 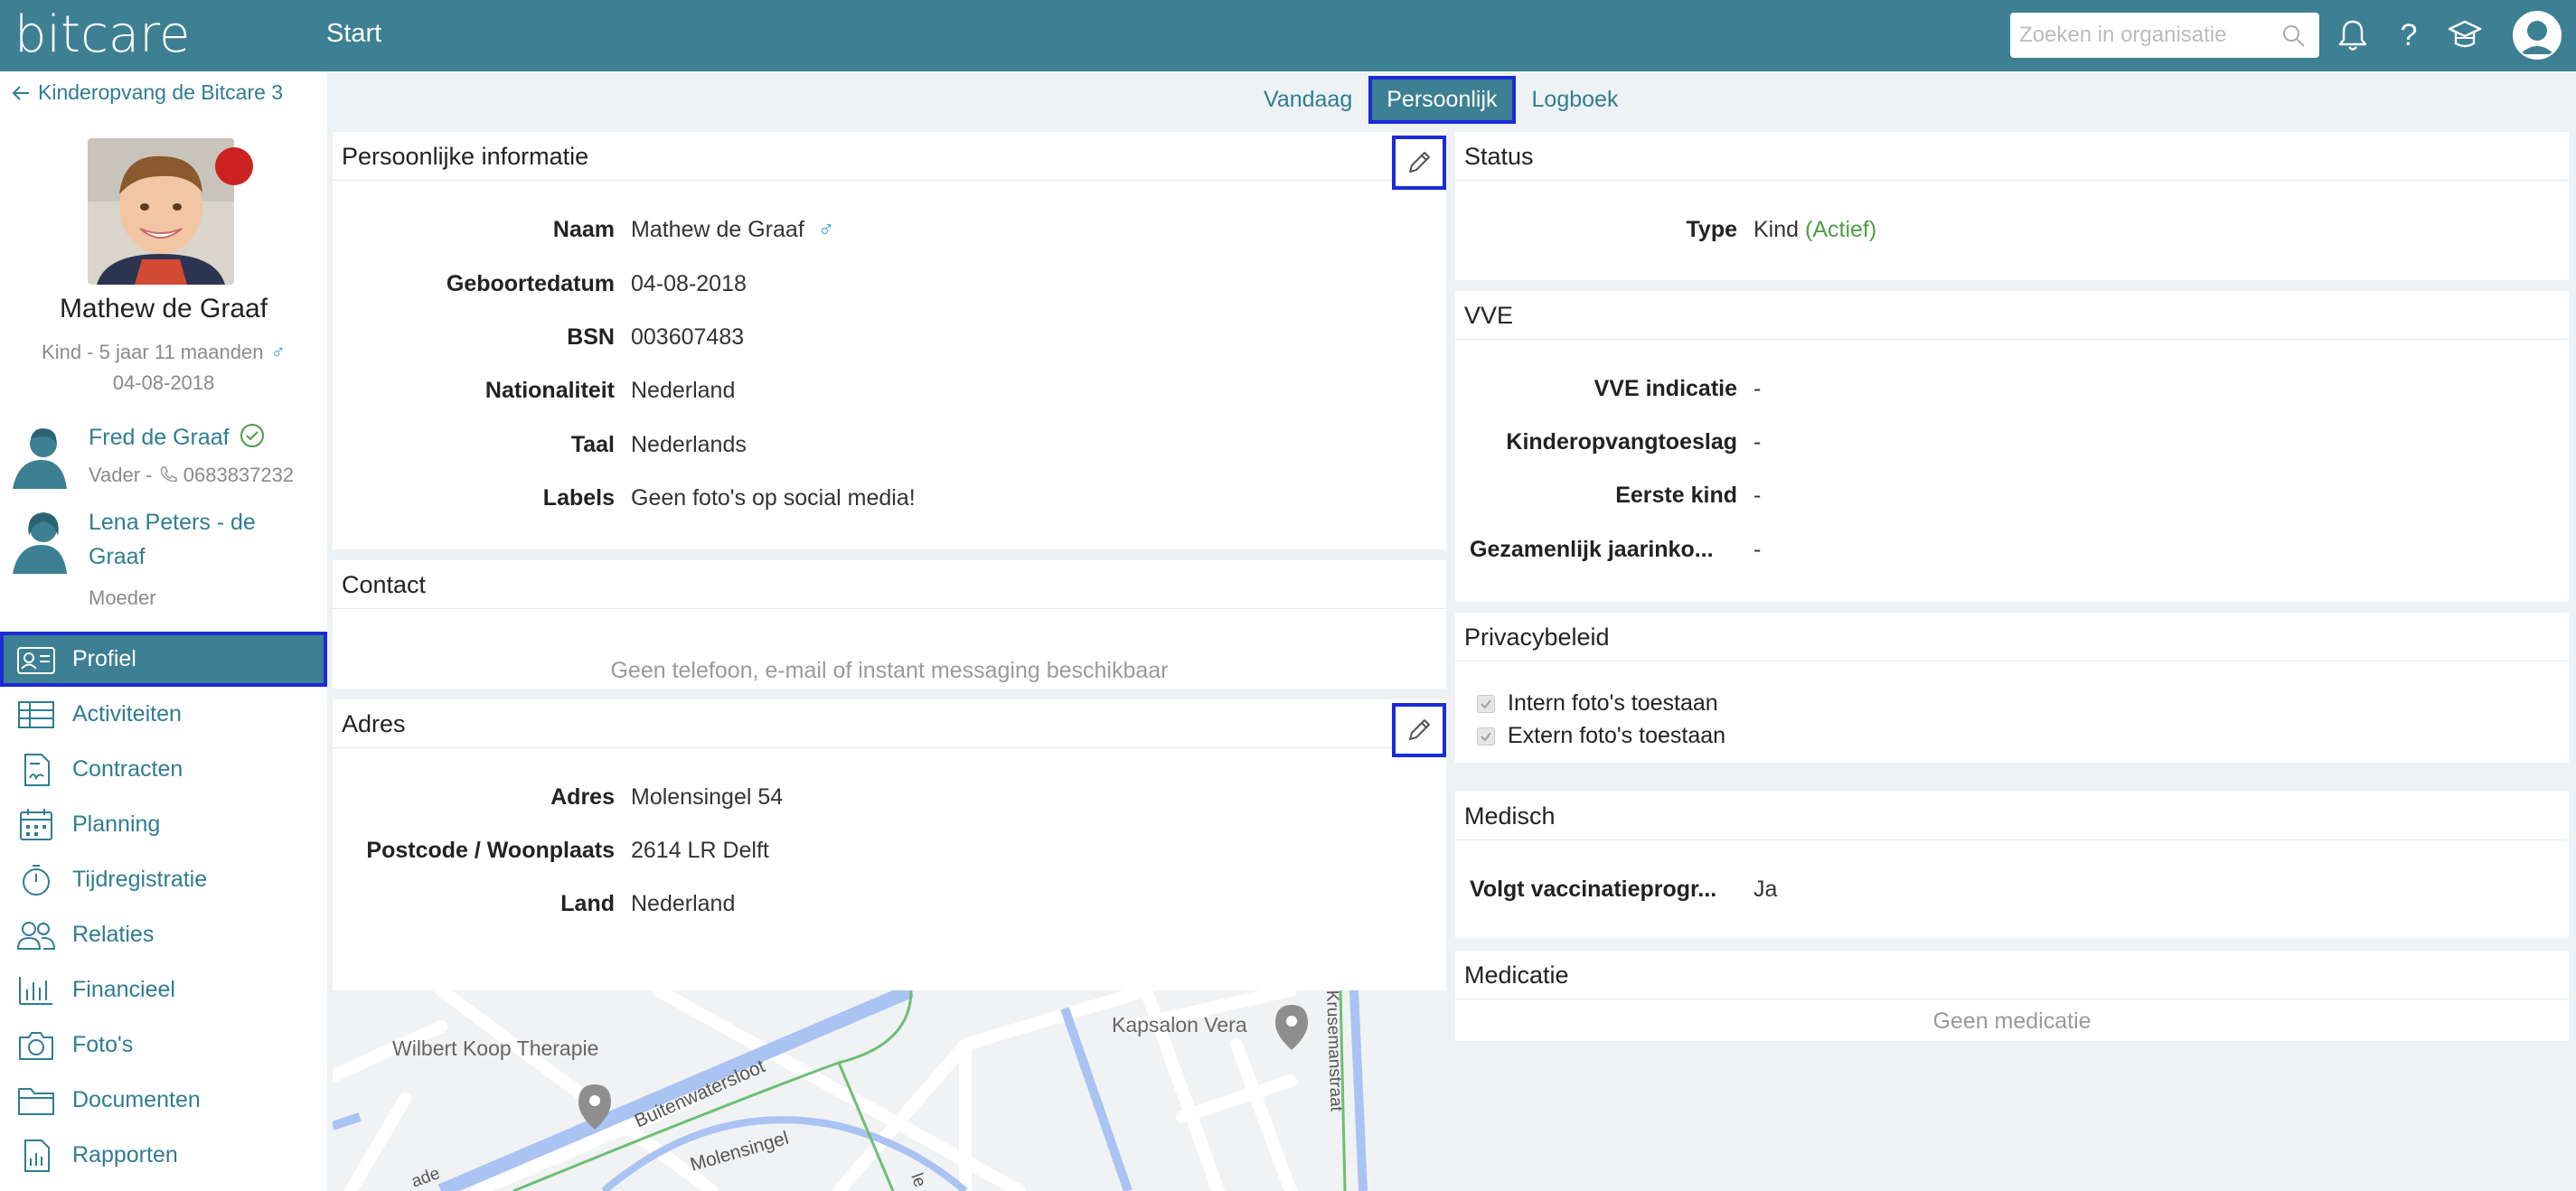 What do you see at coordinates (587, 903) in the screenshot?
I see `field-label: Land` at bounding box center [587, 903].